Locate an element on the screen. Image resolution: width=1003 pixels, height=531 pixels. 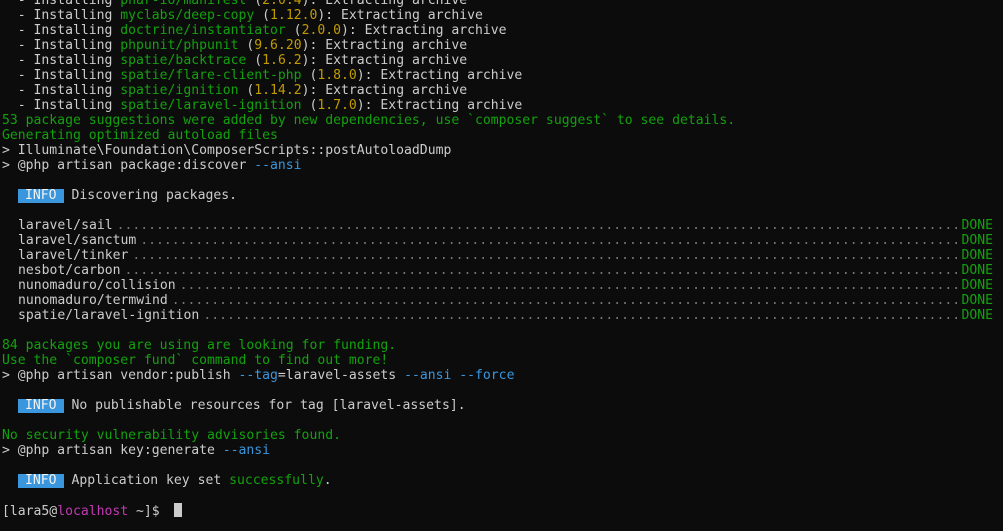
text-cursor is located at coordinates (177, 510).